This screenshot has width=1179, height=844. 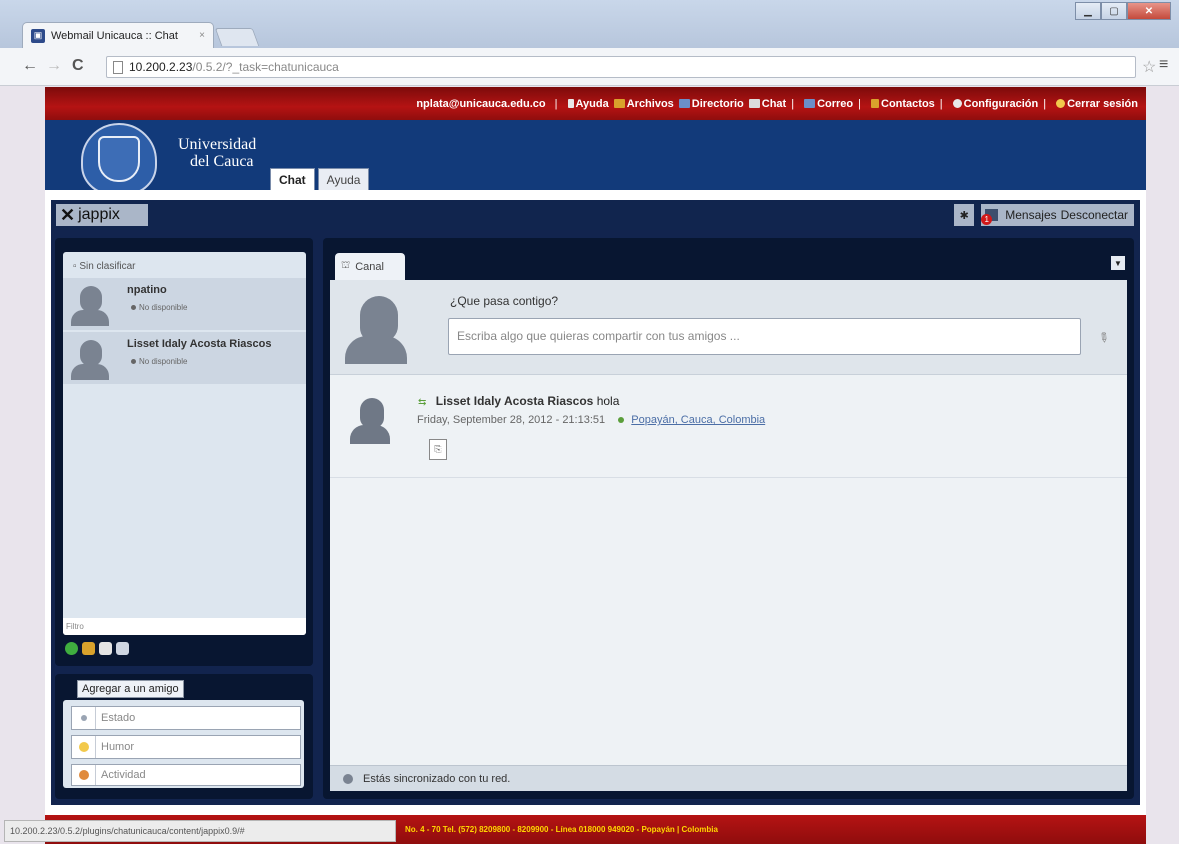 What do you see at coordinates (1149, 67) in the screenshot?
I see `bookmark-star-icon: ☆` at bounding box center [1149, 67].